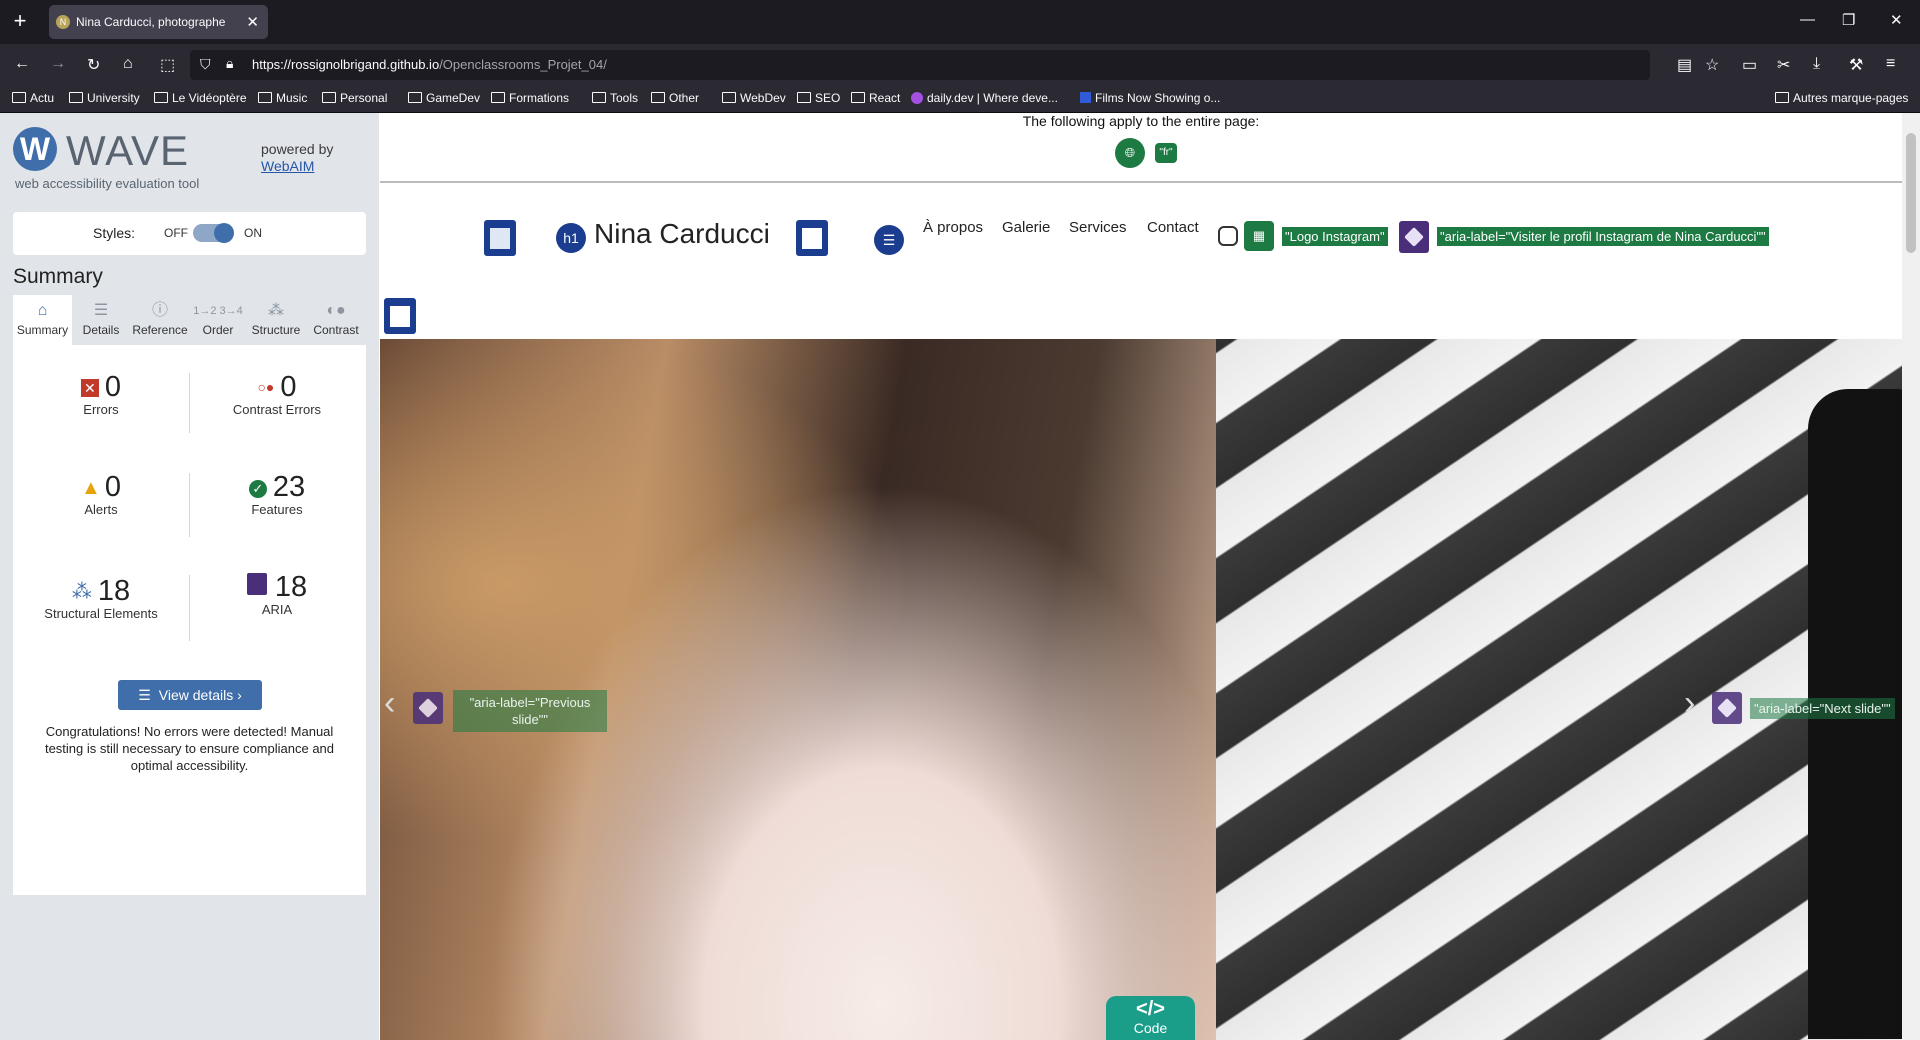 The height and width of the screenshot is (1040, 1920). Describe the element at coordinates (160, 320) in the screenshot. I see `tab-reference: ⓘ Reference` at that location.